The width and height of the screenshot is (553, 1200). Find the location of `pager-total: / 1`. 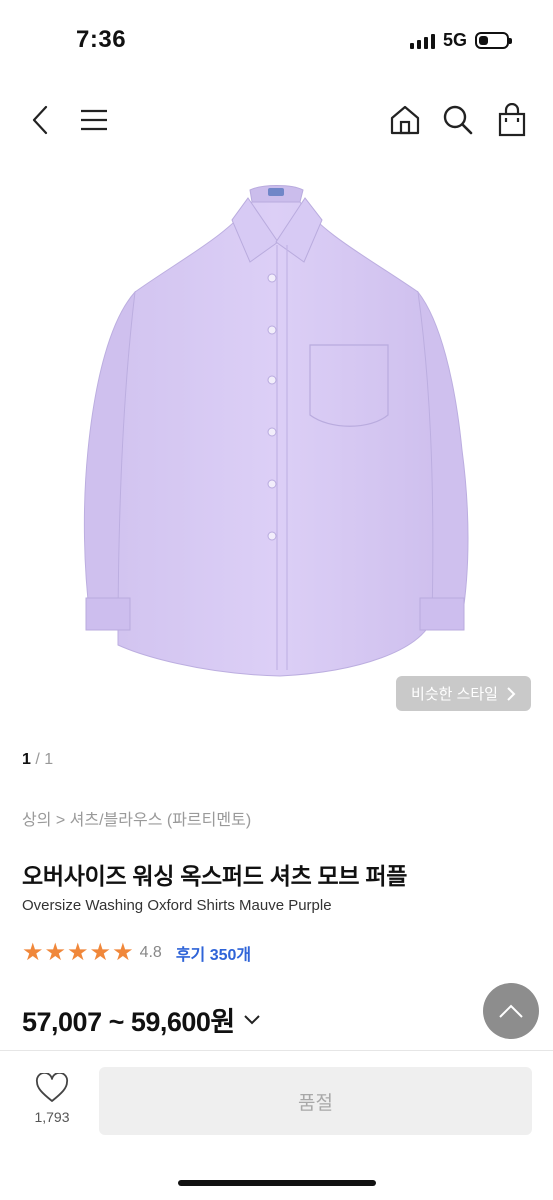

pager-total: / 1 is located at coordinates (44, 759).